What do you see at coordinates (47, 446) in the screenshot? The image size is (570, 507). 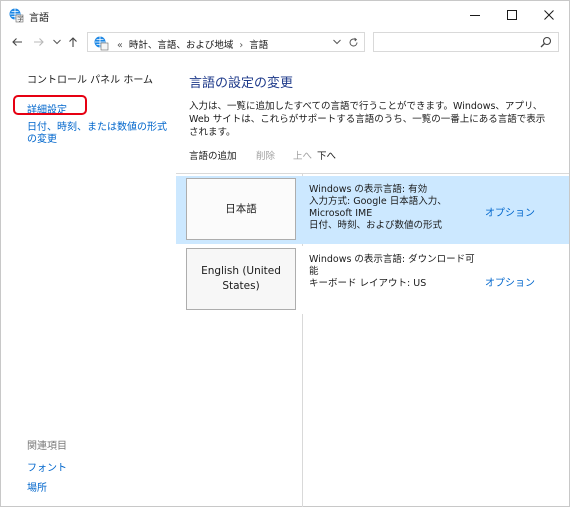 I see `related-heading: 関連項目` at bounding box center [47, 446].